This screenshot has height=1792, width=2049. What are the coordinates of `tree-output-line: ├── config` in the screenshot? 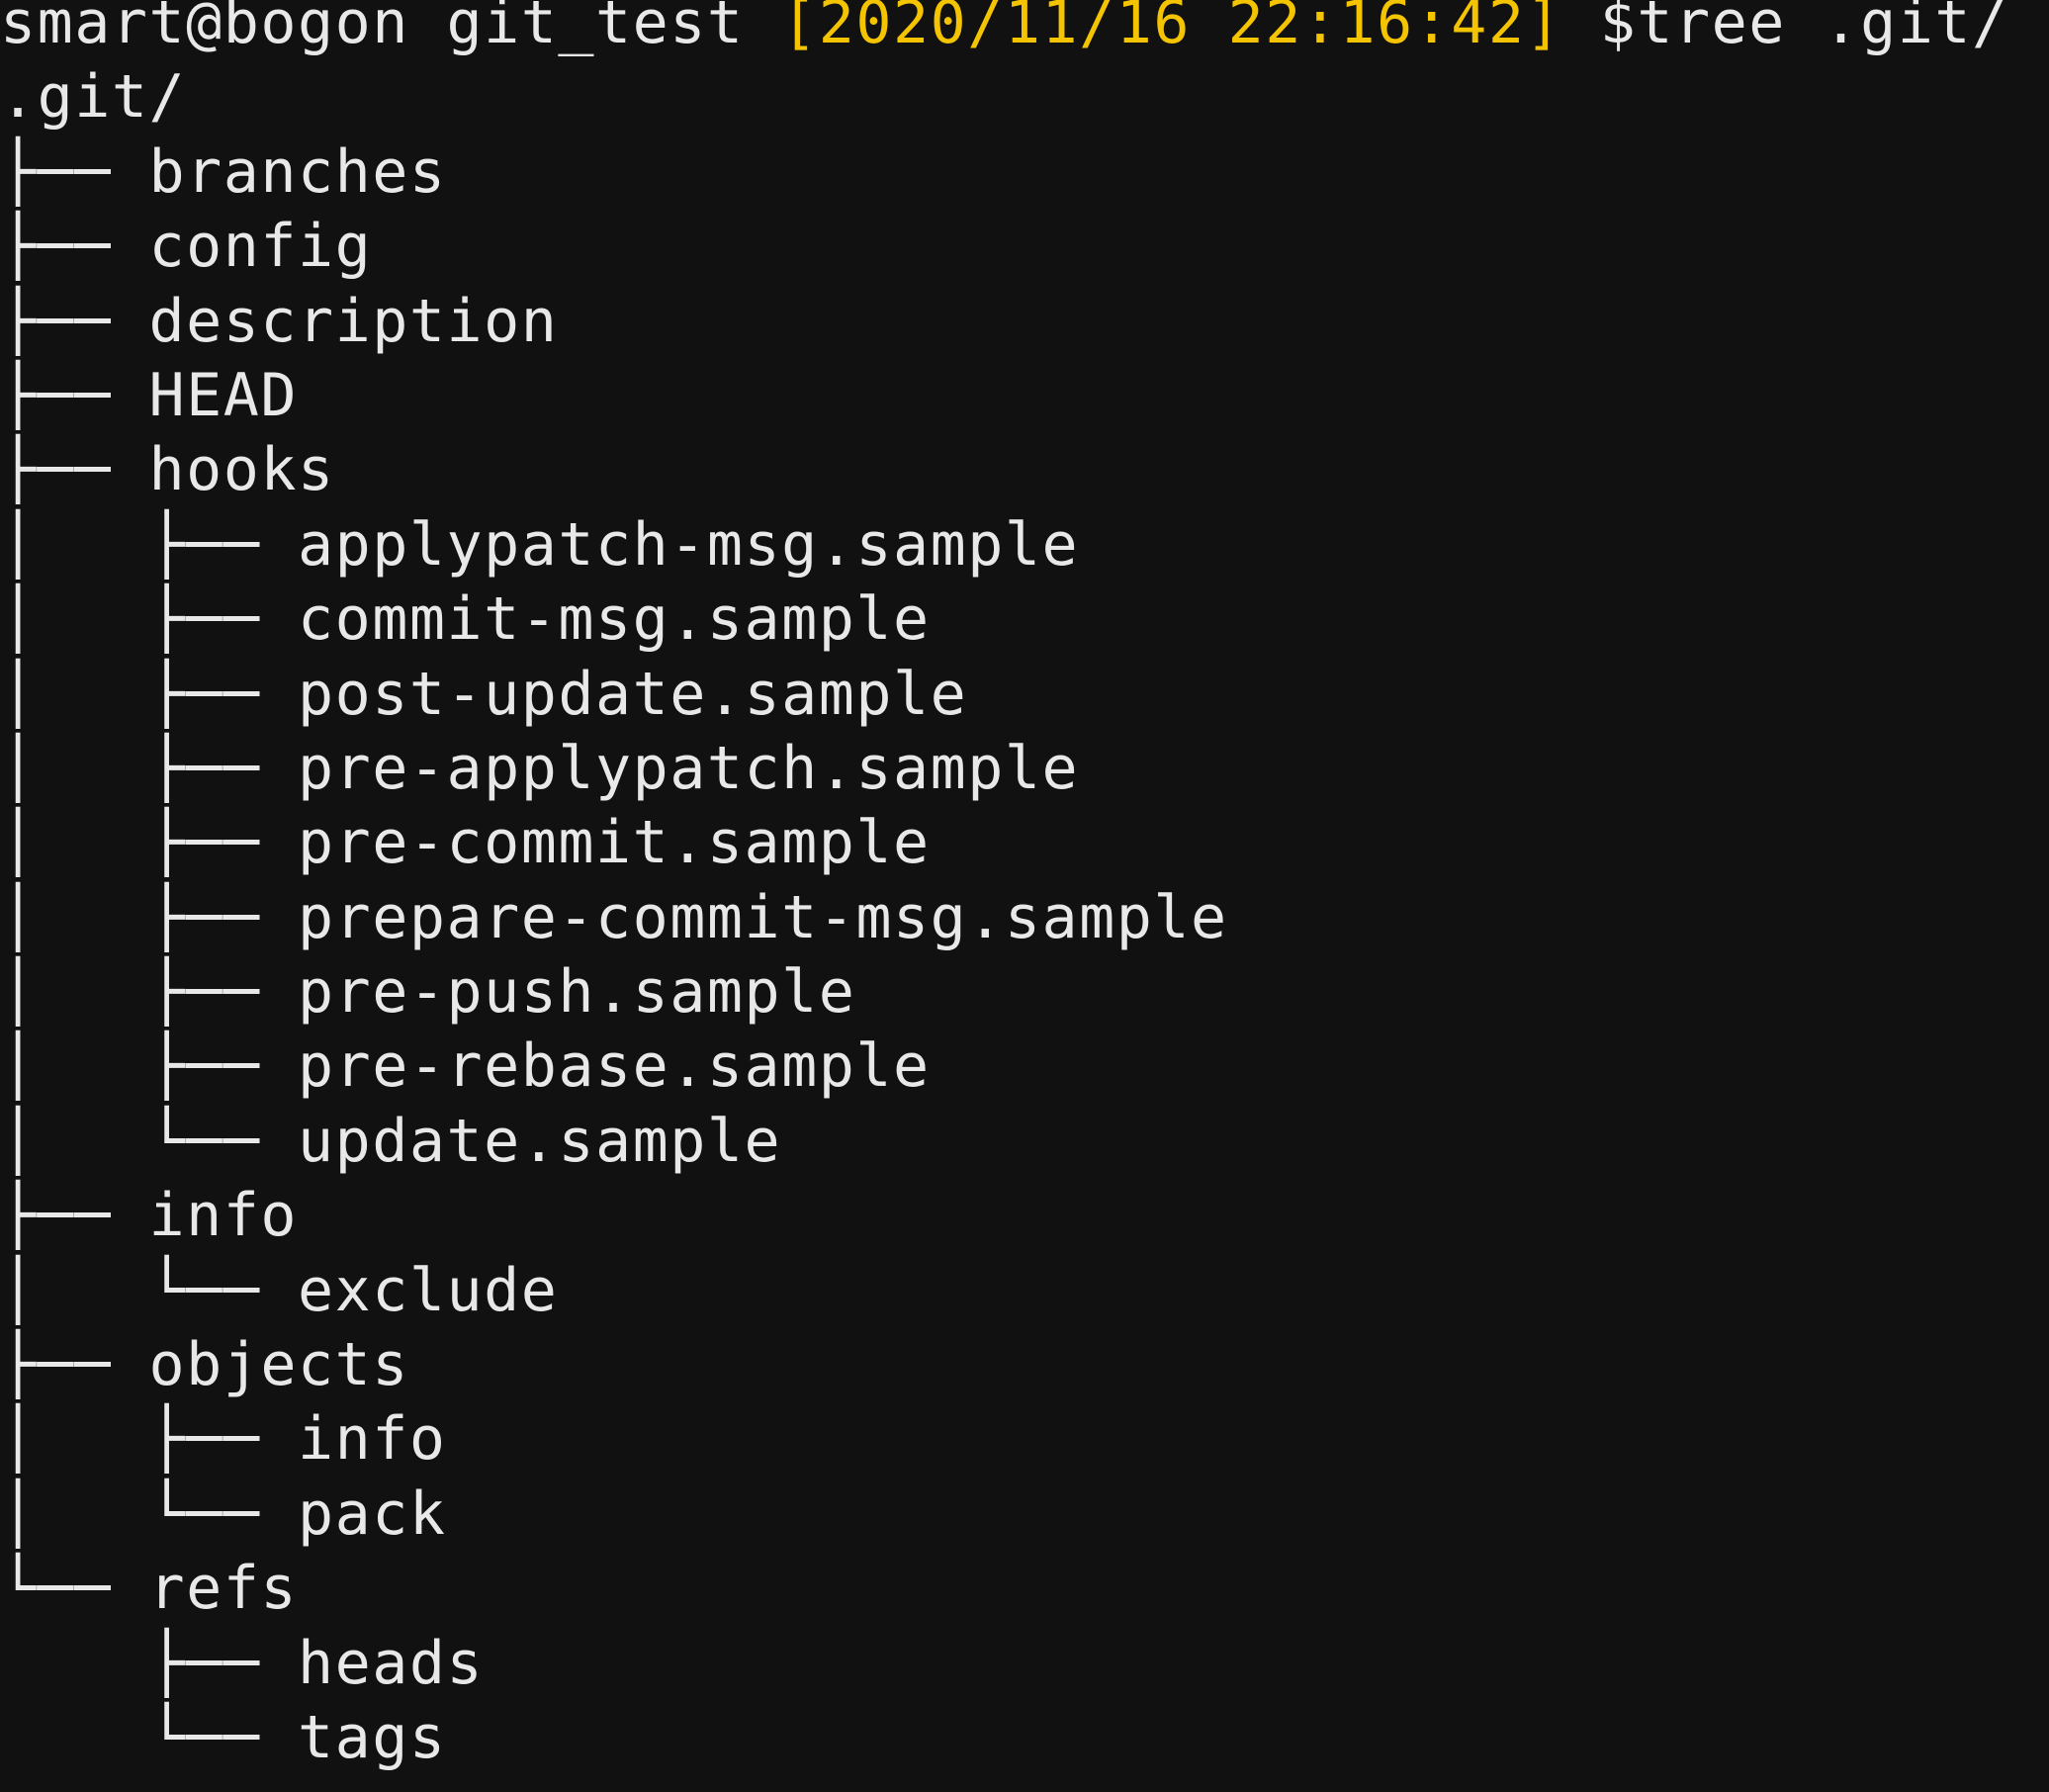 It's located at (186, 247).